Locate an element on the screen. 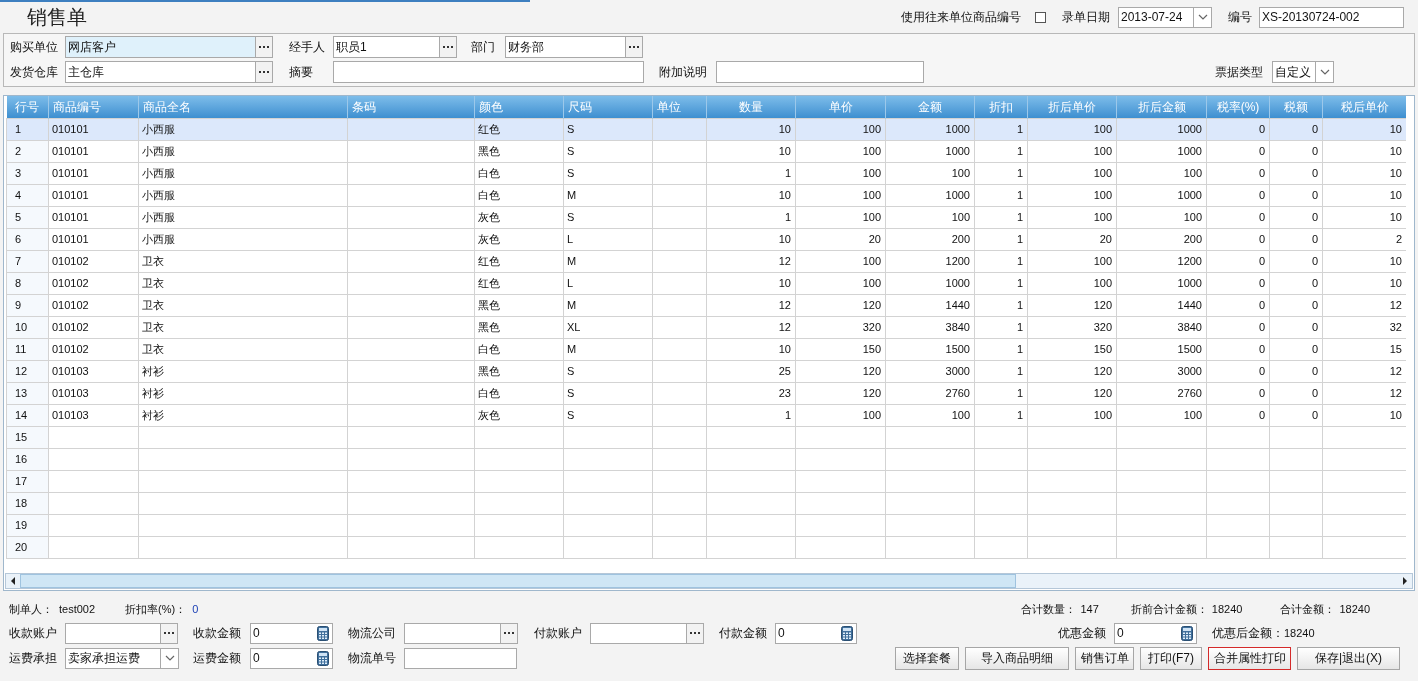  table-row: 14 010103 衬衫 灰色 S 1 100 100 1 100 100 0 0 10 is located at coordinates (706, 415).